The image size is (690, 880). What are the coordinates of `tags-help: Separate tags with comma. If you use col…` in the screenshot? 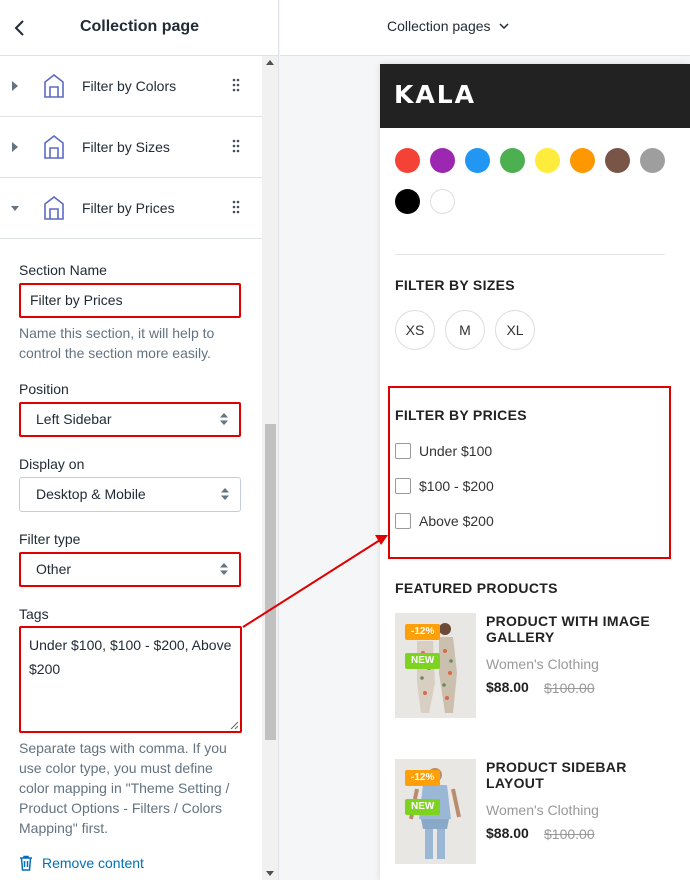 It's located at (124, 788).